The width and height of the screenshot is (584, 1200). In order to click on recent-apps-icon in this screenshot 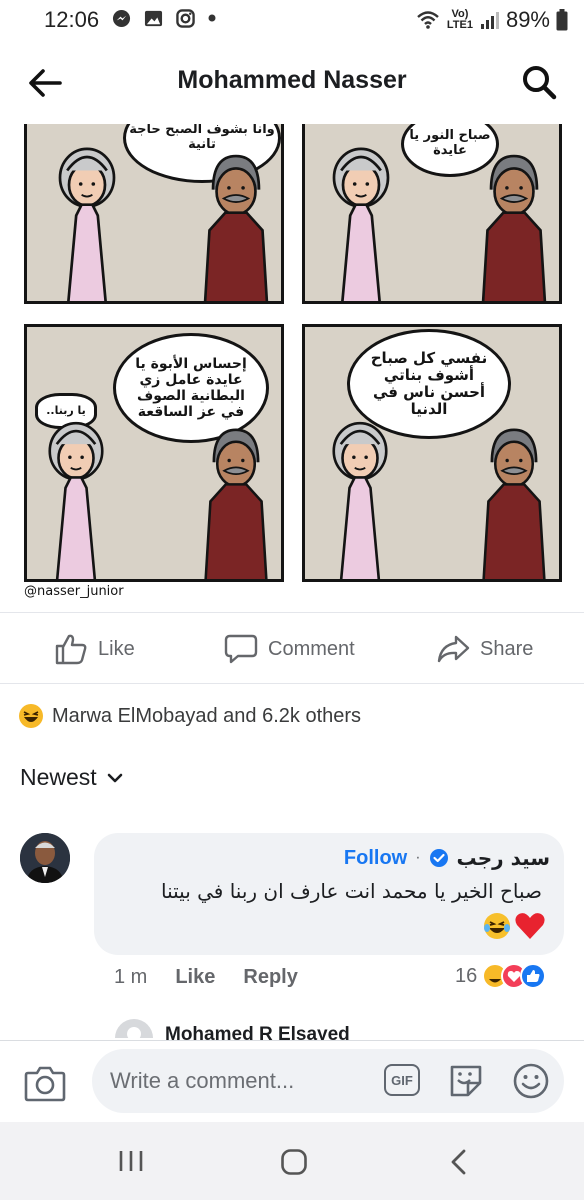, I will do `click(131, 1161)`.